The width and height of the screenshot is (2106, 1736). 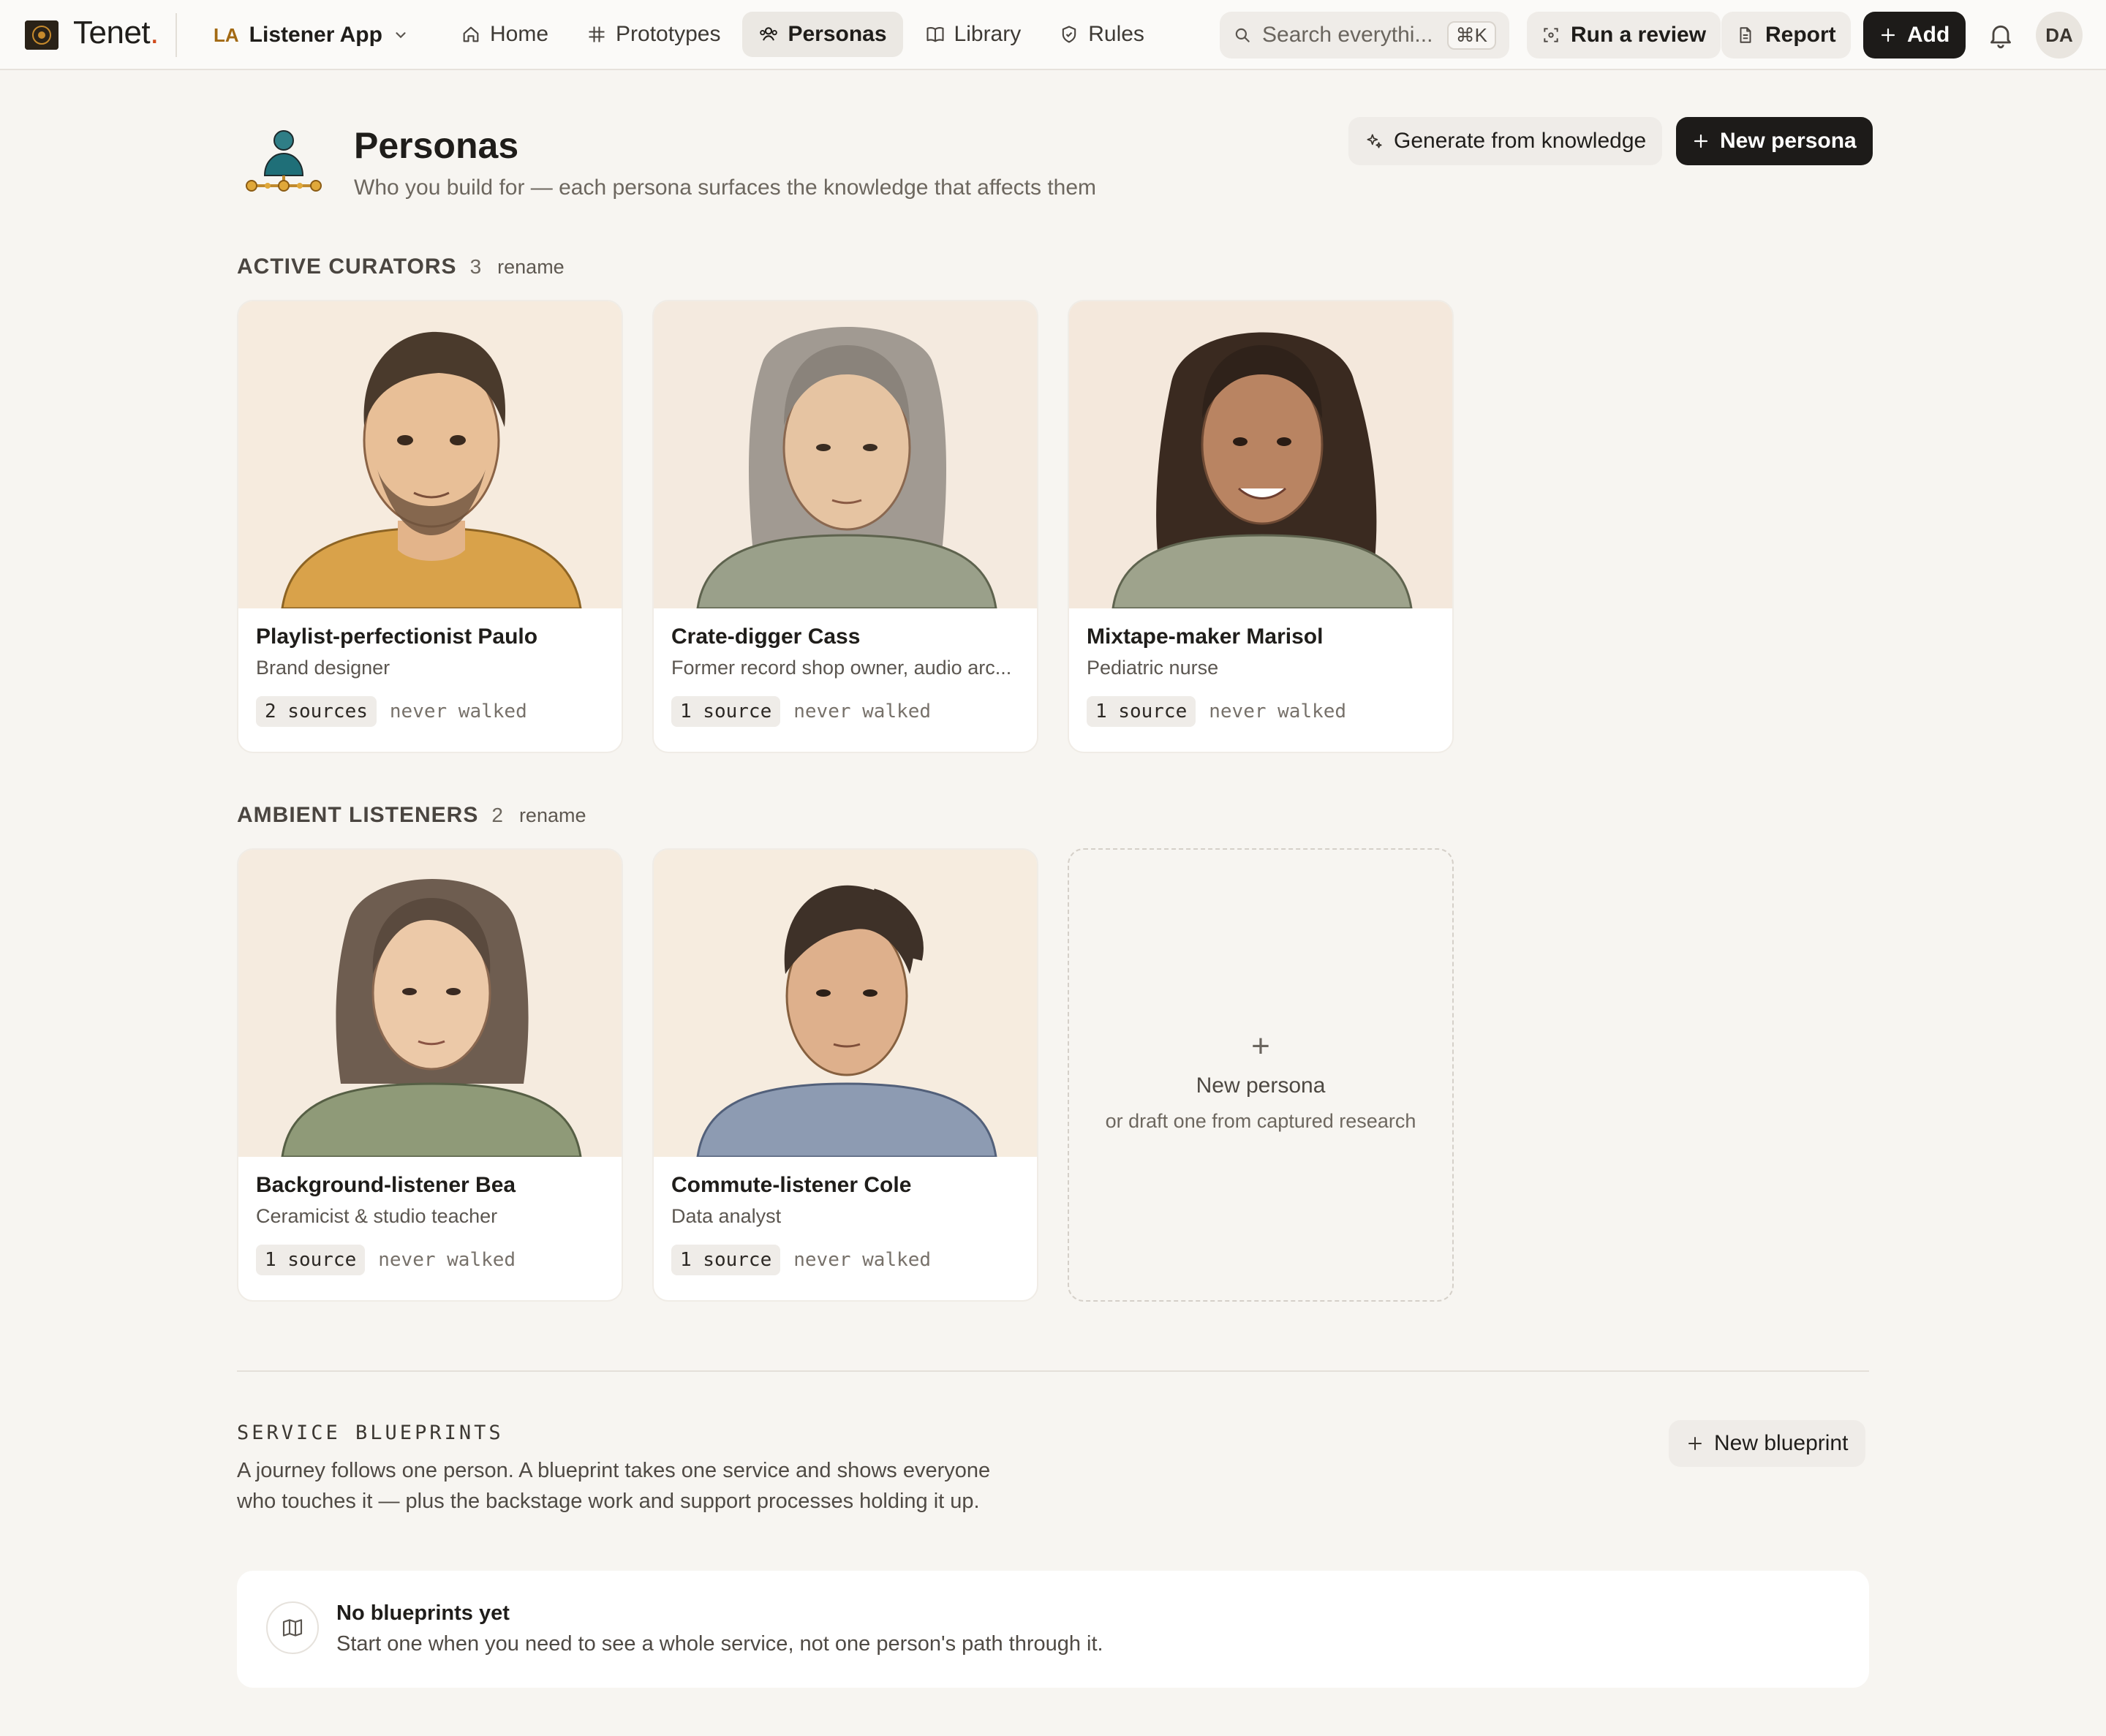 What do you see at coordinates (315, 35) in the screenshot?
I see `app-name: Listener App` at bounding box center [315, 35].